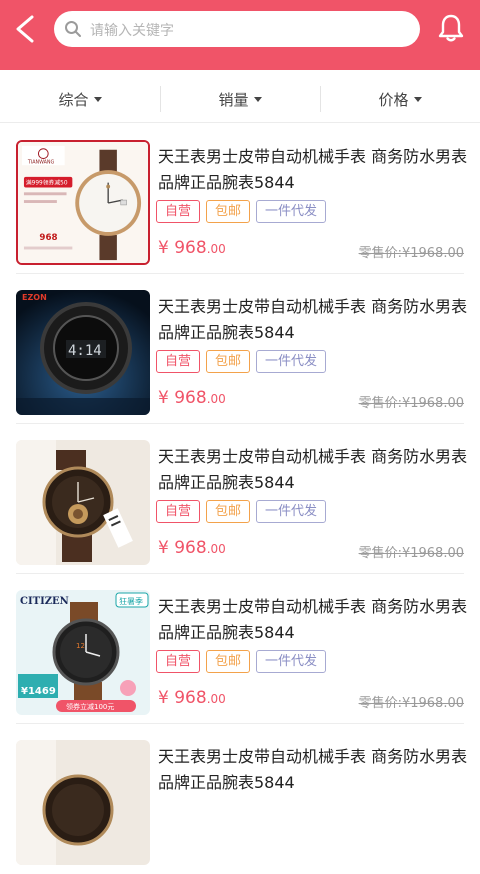  I want to click on tab-label: 价格, so click(393, 99).